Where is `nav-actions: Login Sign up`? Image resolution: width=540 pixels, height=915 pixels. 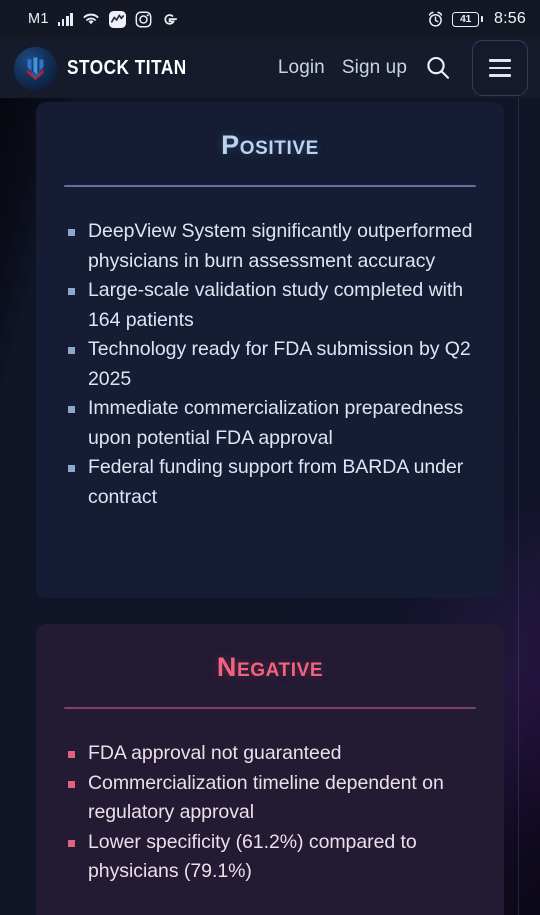
nav-actions: Login Sign up is located at coordinates (403, 68).